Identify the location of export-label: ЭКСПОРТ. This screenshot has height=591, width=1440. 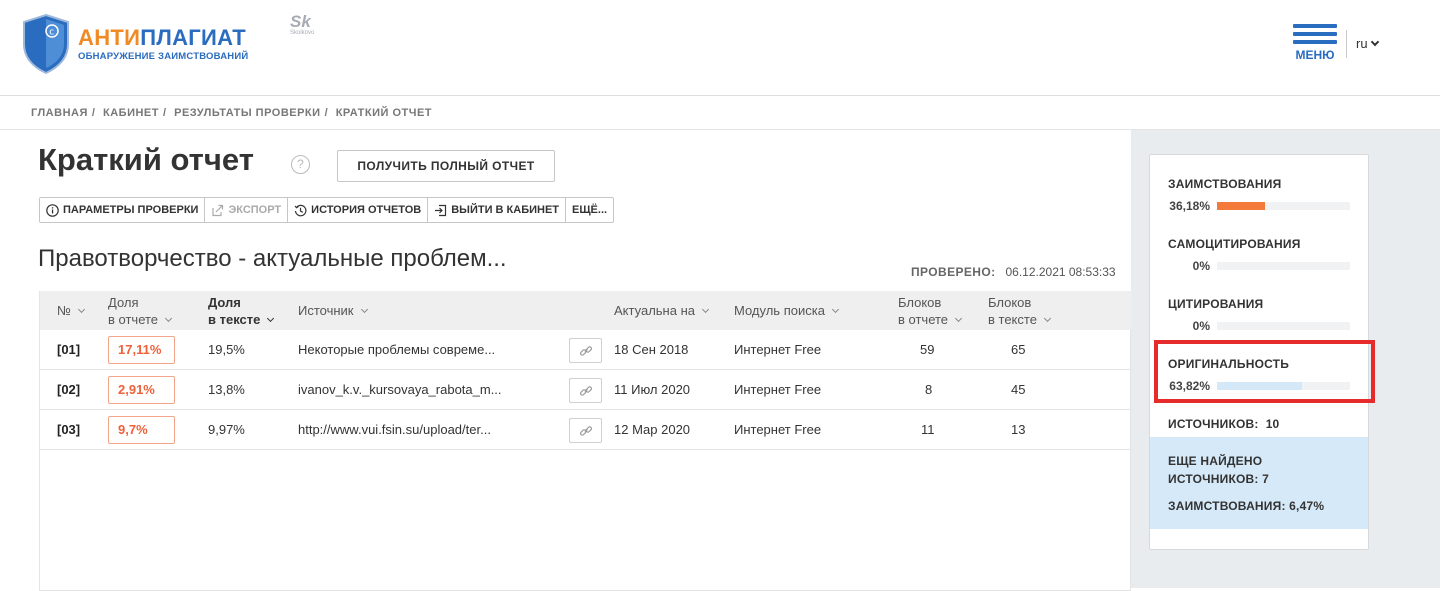
(255, 210).